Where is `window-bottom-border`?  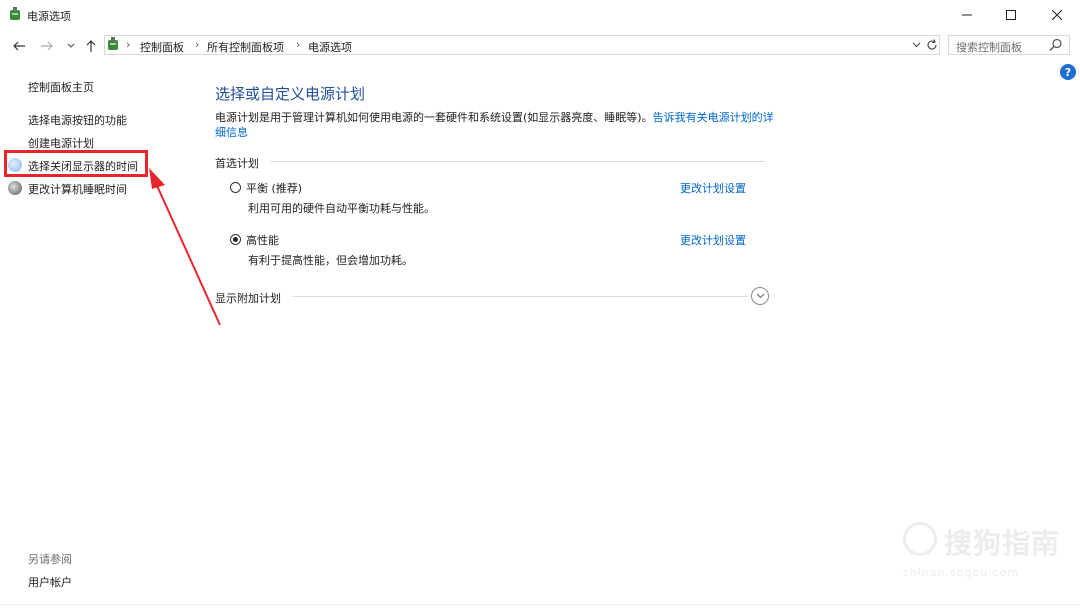 window-bottom-border is located at coordinates (540, 606).